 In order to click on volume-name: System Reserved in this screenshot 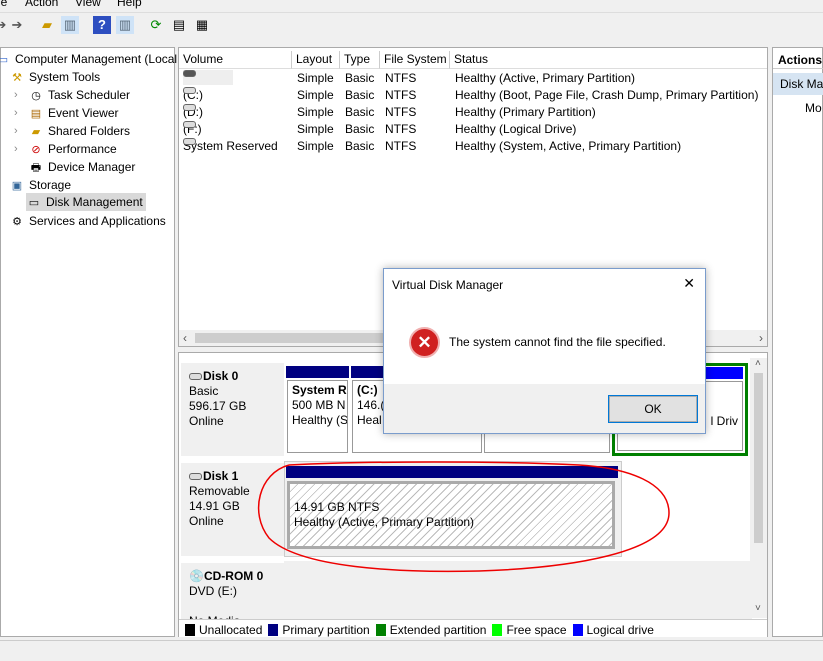, I will do `click(230, 146)`.